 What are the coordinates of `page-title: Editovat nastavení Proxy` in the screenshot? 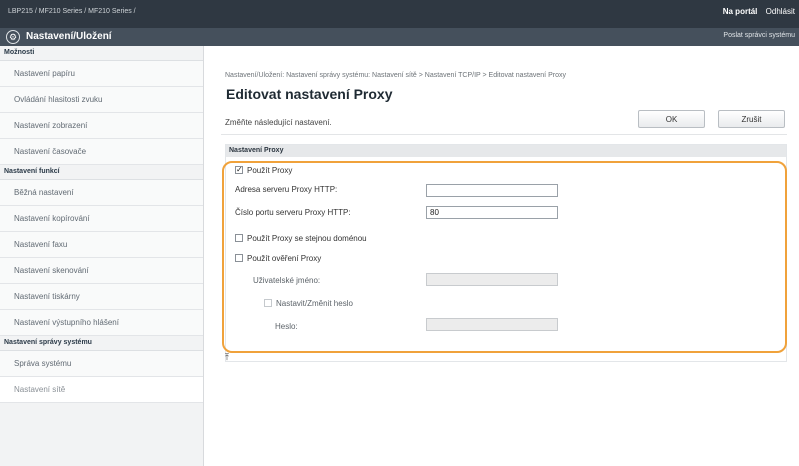 It's located at (309, 94).